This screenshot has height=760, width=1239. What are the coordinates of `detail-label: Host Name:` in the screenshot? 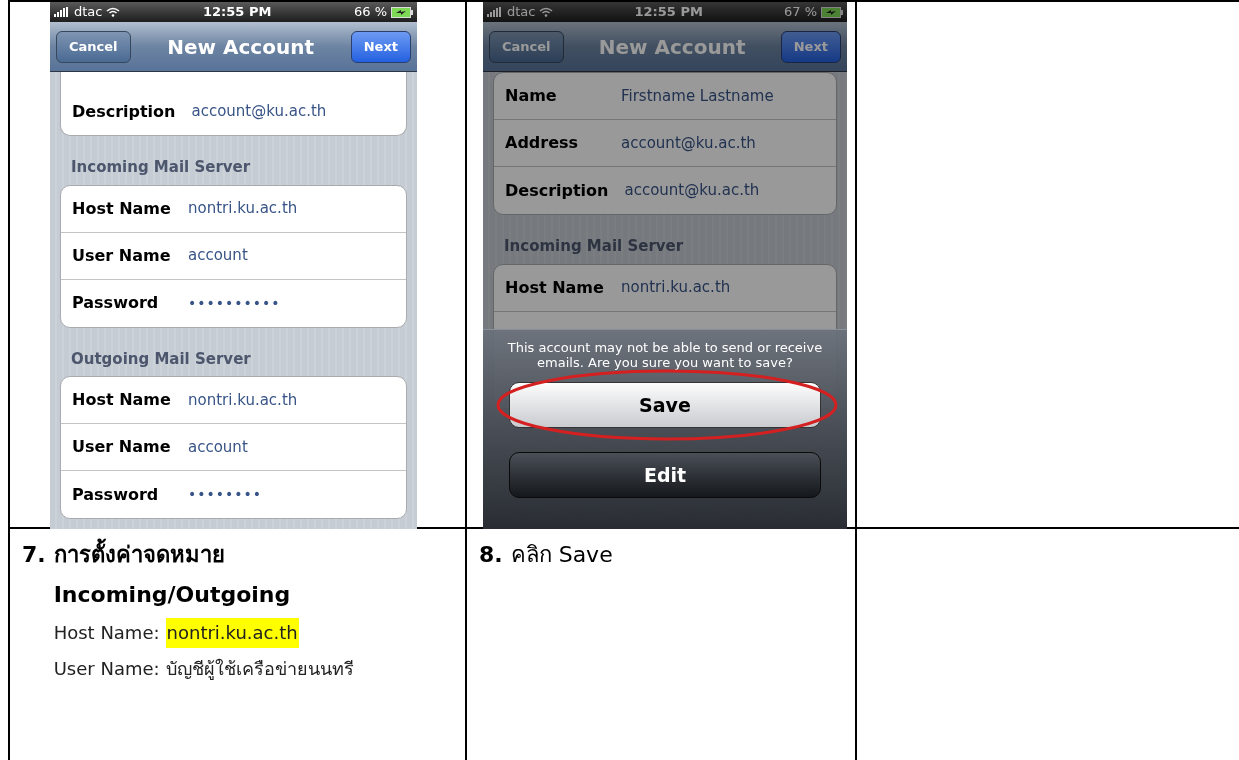 It's located at (106, 633).